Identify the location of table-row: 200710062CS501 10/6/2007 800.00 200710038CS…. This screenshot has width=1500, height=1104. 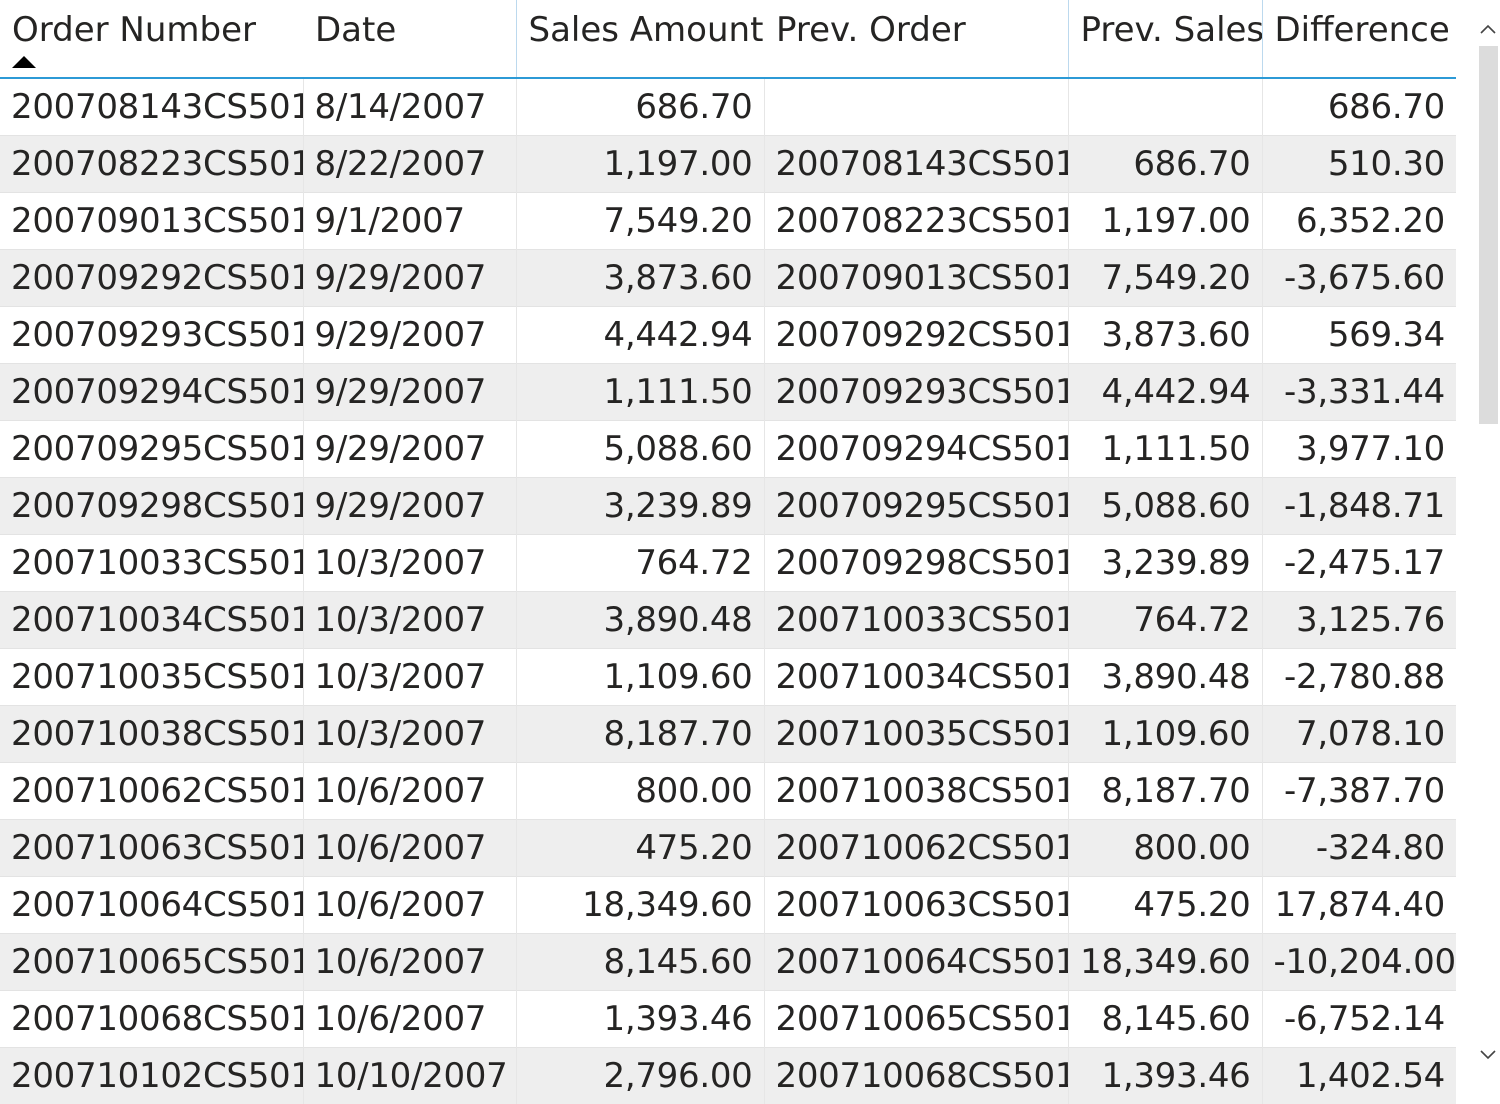
(728, 790).